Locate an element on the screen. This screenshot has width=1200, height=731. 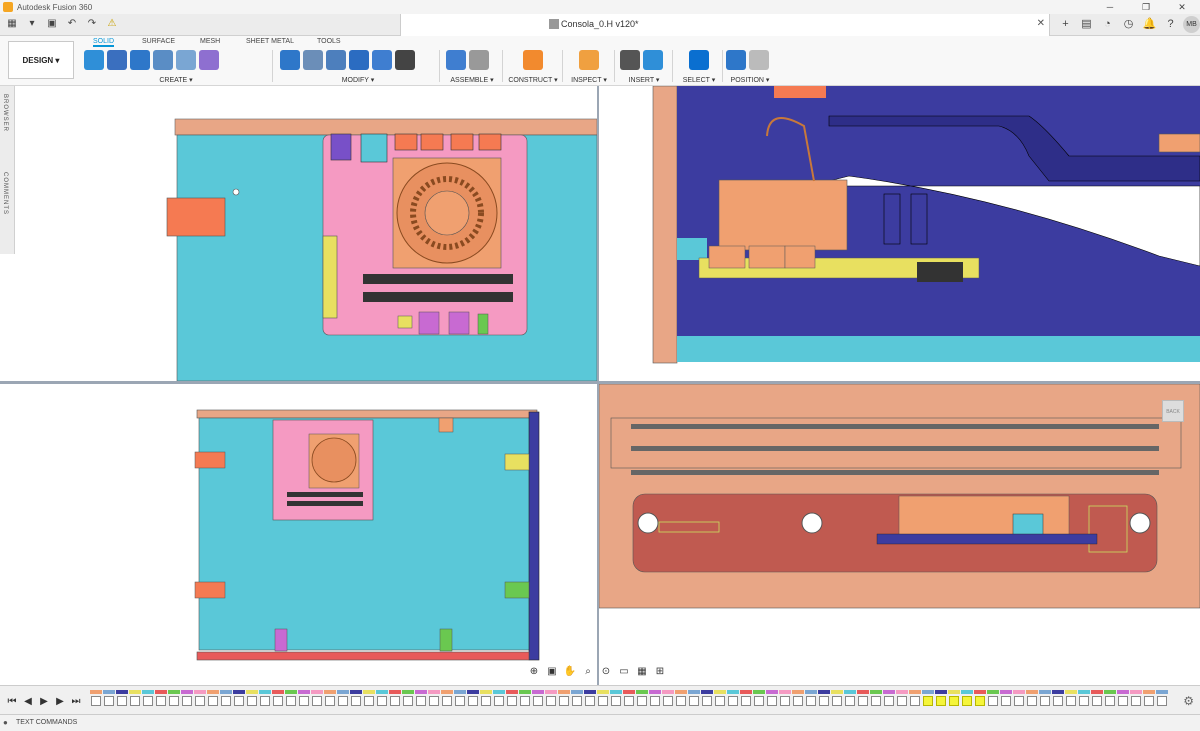
chamfer-icon is located at coordinates (336, 60).